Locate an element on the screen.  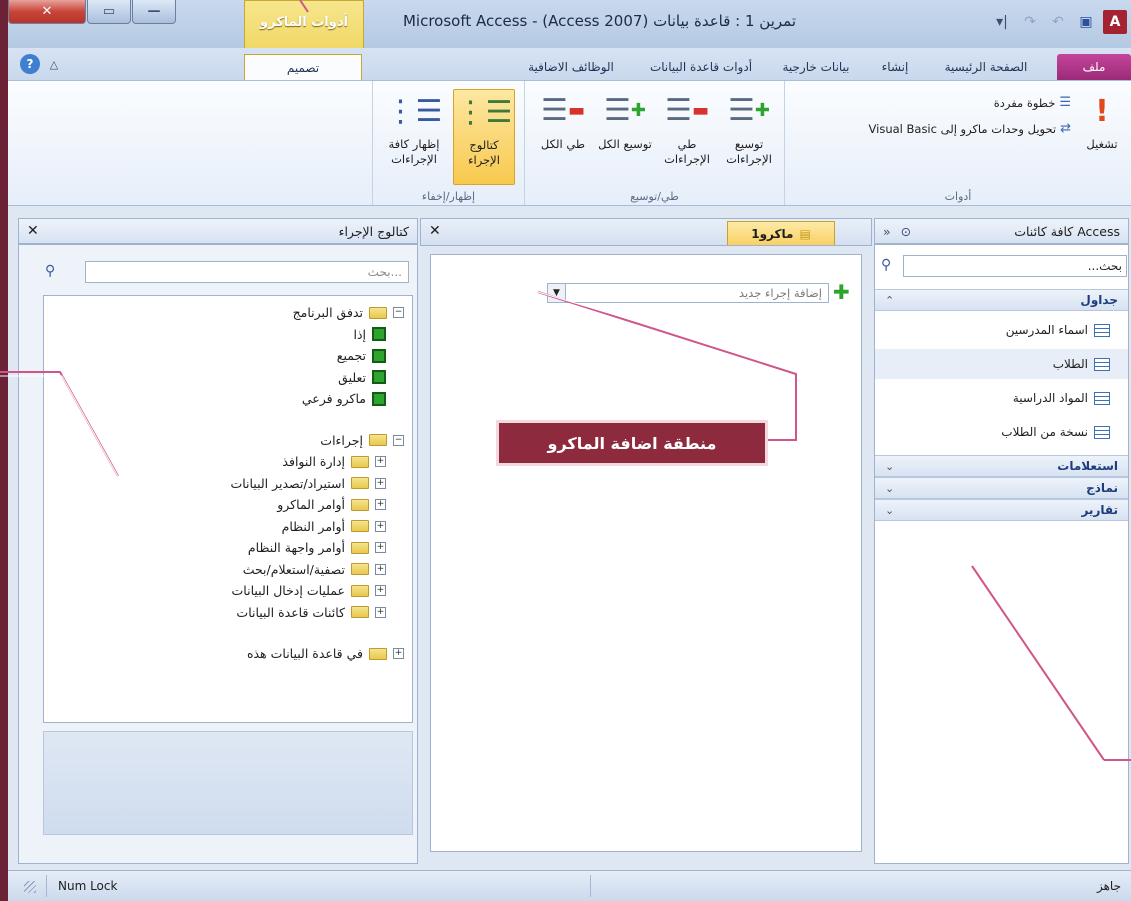
collapse-all-button: ☰ ▬ طي الكل is located at coordinates (563, 137).